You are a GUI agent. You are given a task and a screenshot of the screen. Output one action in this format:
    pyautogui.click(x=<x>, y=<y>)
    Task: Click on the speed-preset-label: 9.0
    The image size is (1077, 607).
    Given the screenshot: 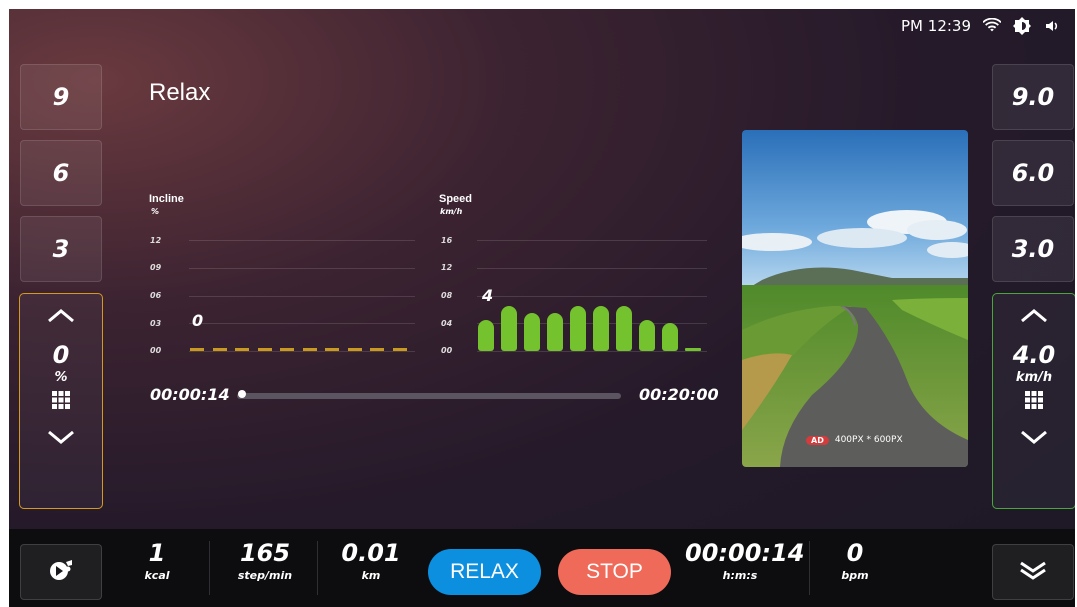 What is the action you would take?
    pyautogui.click(x=1033, y=97)
    